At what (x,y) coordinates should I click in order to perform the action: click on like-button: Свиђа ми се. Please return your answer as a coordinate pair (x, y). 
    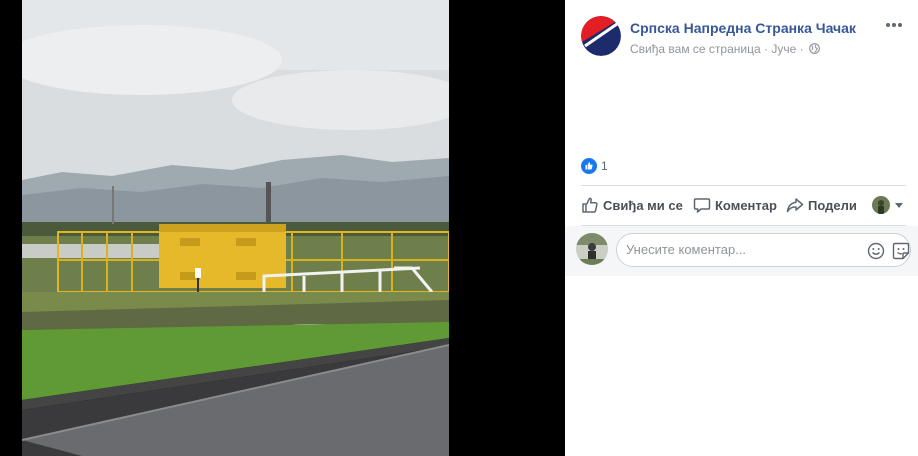
    Looking at the image, I should click on (632, 205).